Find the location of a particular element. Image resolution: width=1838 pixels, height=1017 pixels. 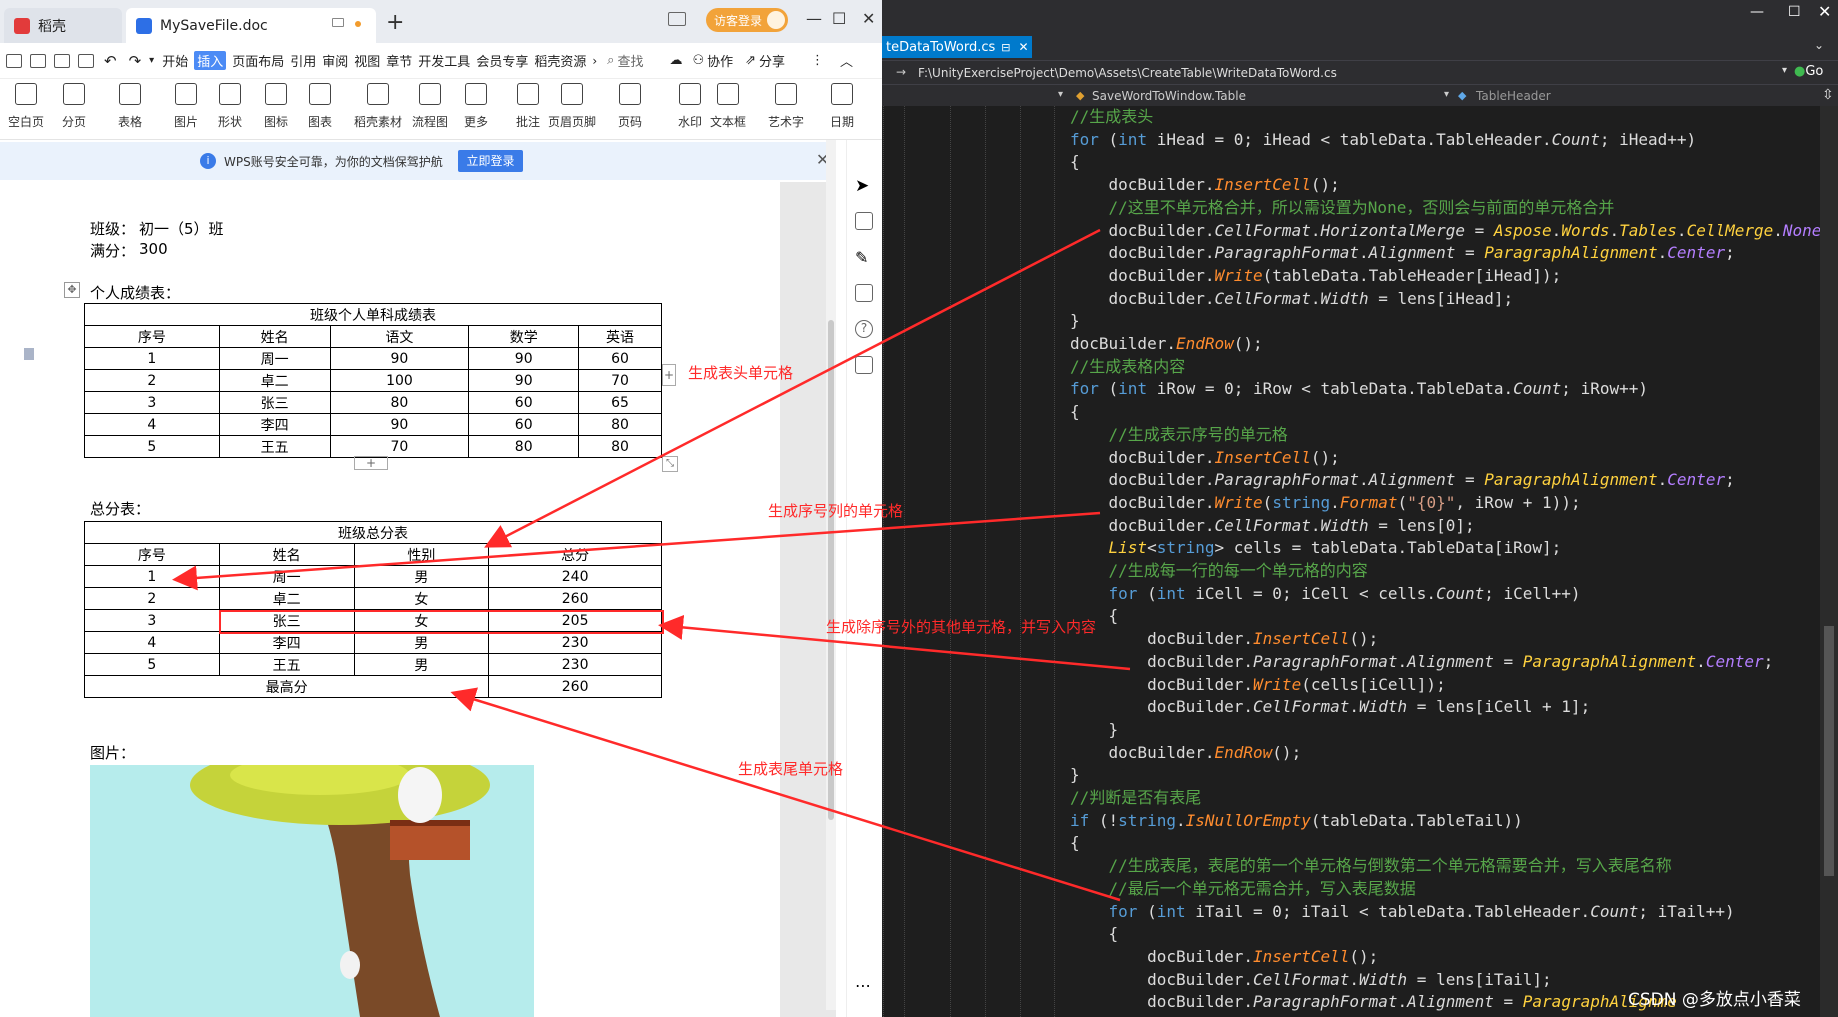

adjust-icon is located at coordinates (864, 293).